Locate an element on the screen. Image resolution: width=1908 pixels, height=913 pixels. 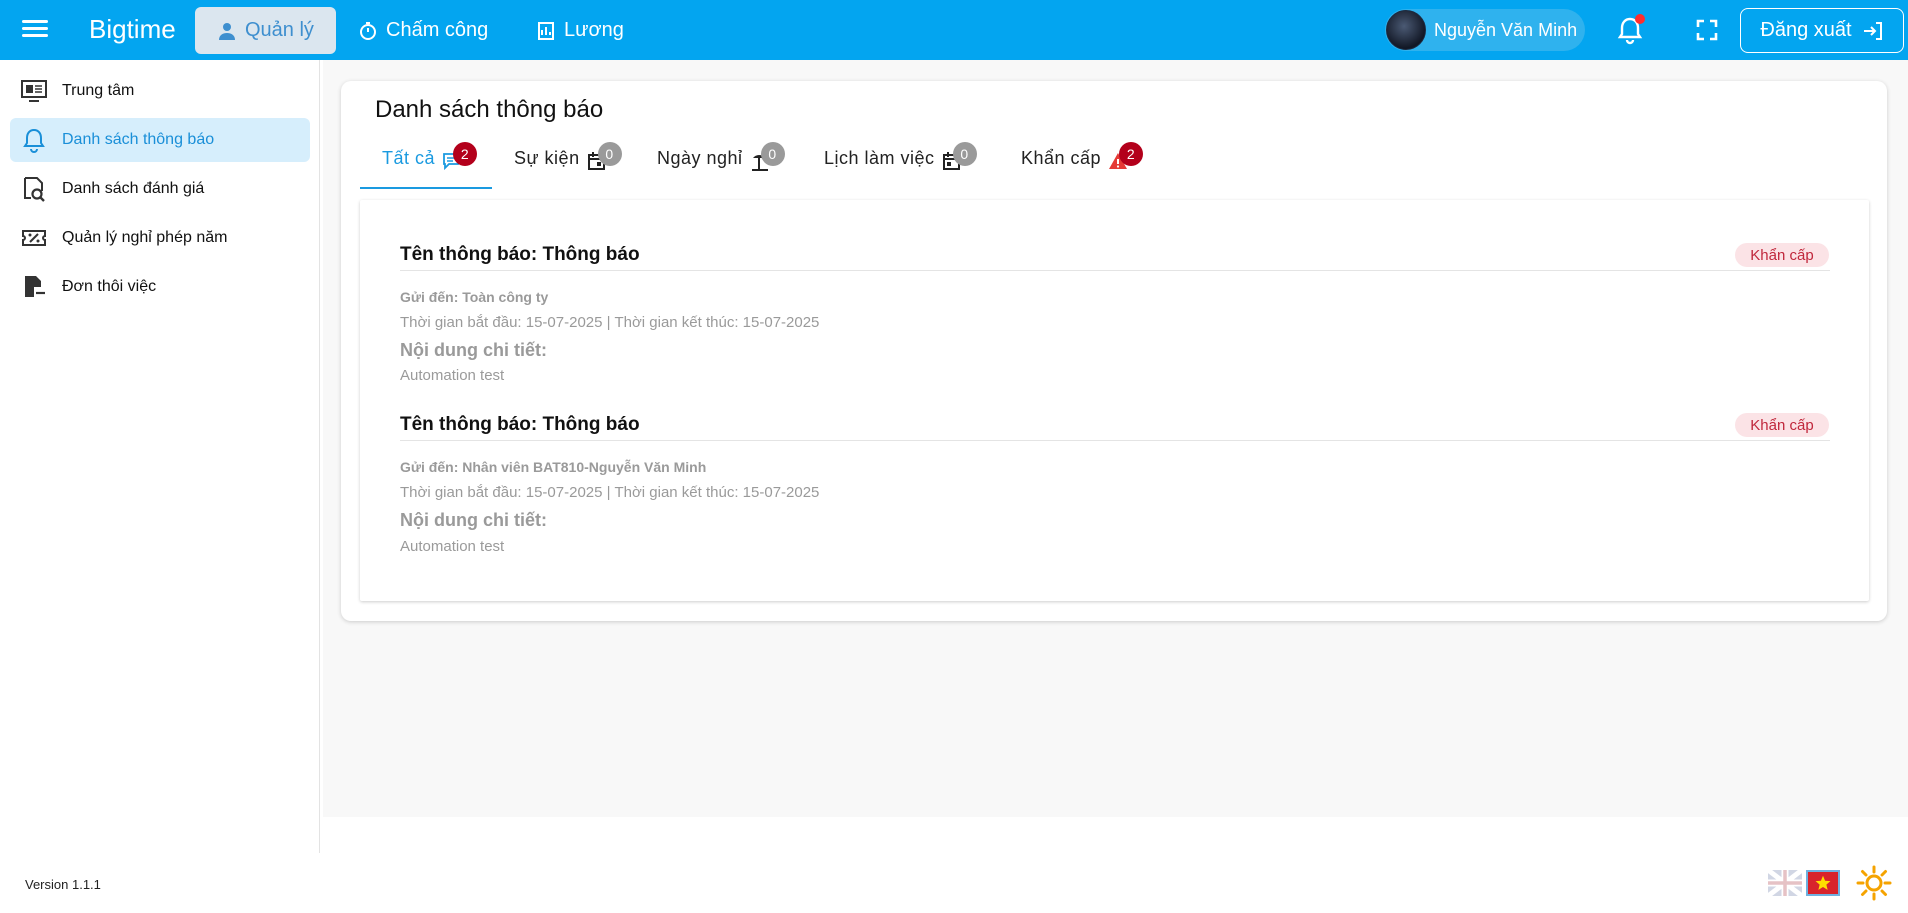
tab-label: Tất cả is located at coordinates (409, 158).